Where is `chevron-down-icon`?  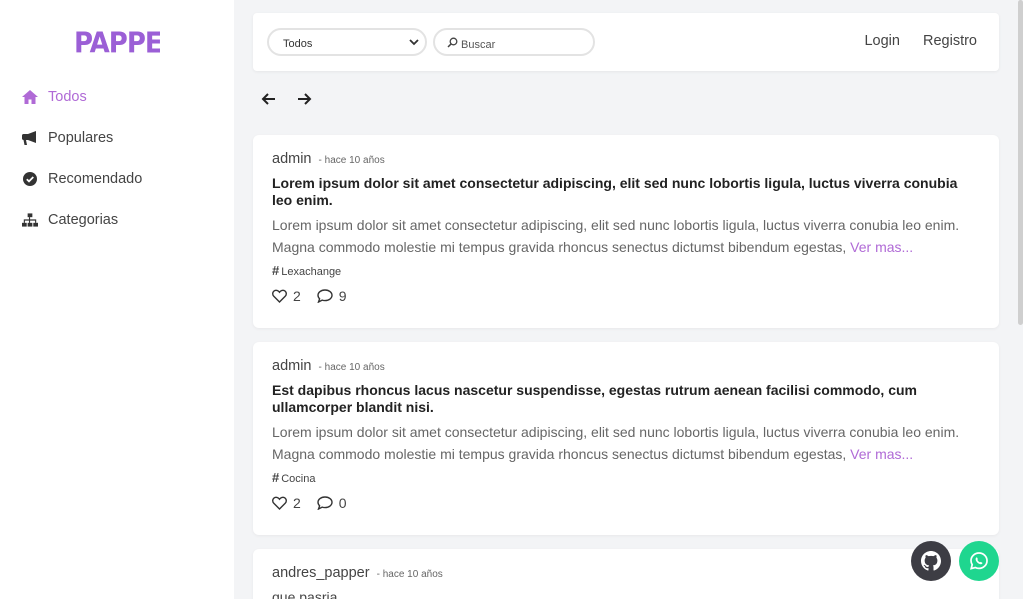 chevron-down-icon is located at coordinates (414, 43).